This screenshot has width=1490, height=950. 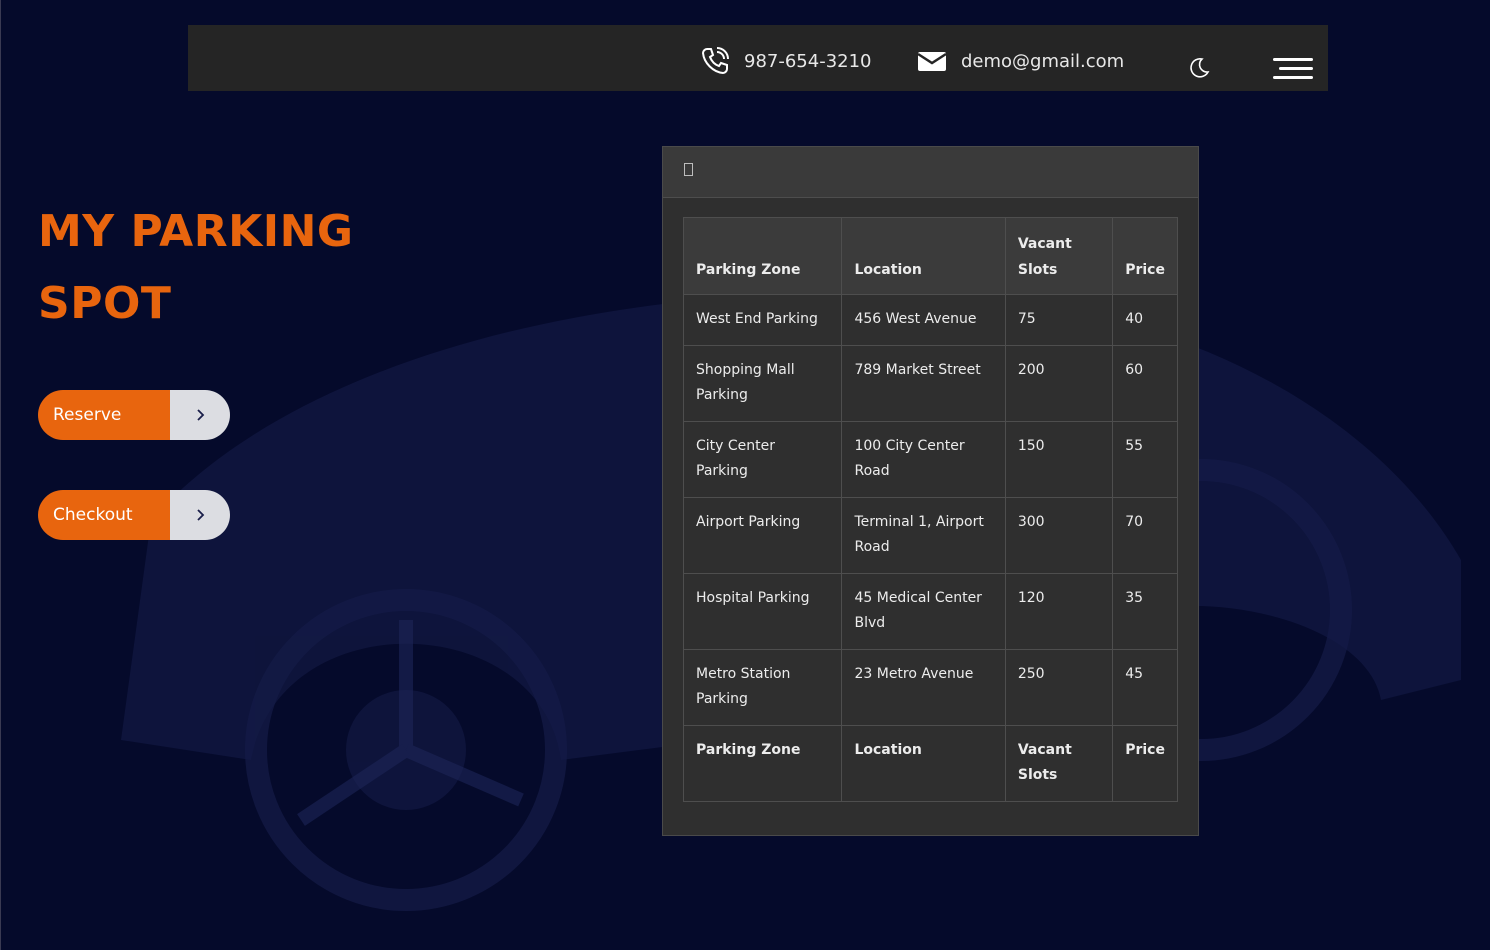 I want to click on checkout-button: Checkout, so click(x=134, y=515).